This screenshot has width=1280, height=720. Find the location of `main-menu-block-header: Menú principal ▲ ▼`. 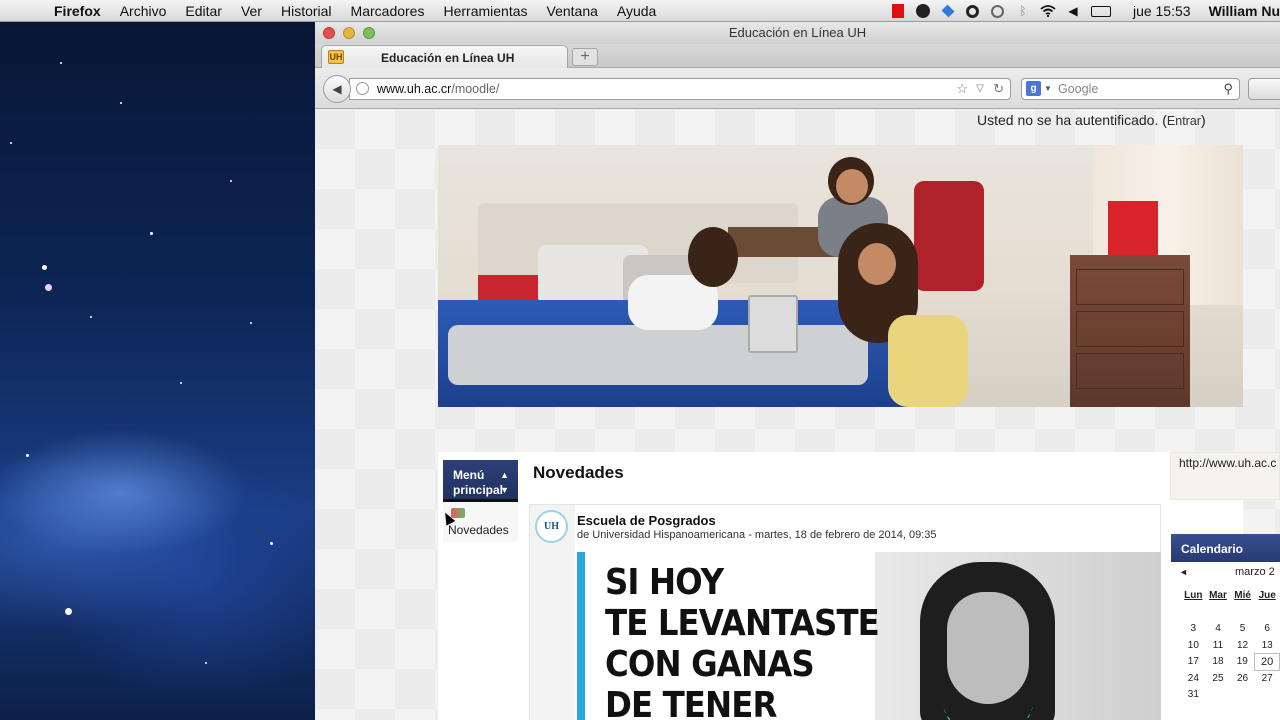

main-menu-block-header: Menú principal ▲ ▼ is located at coordinates (480, 481).